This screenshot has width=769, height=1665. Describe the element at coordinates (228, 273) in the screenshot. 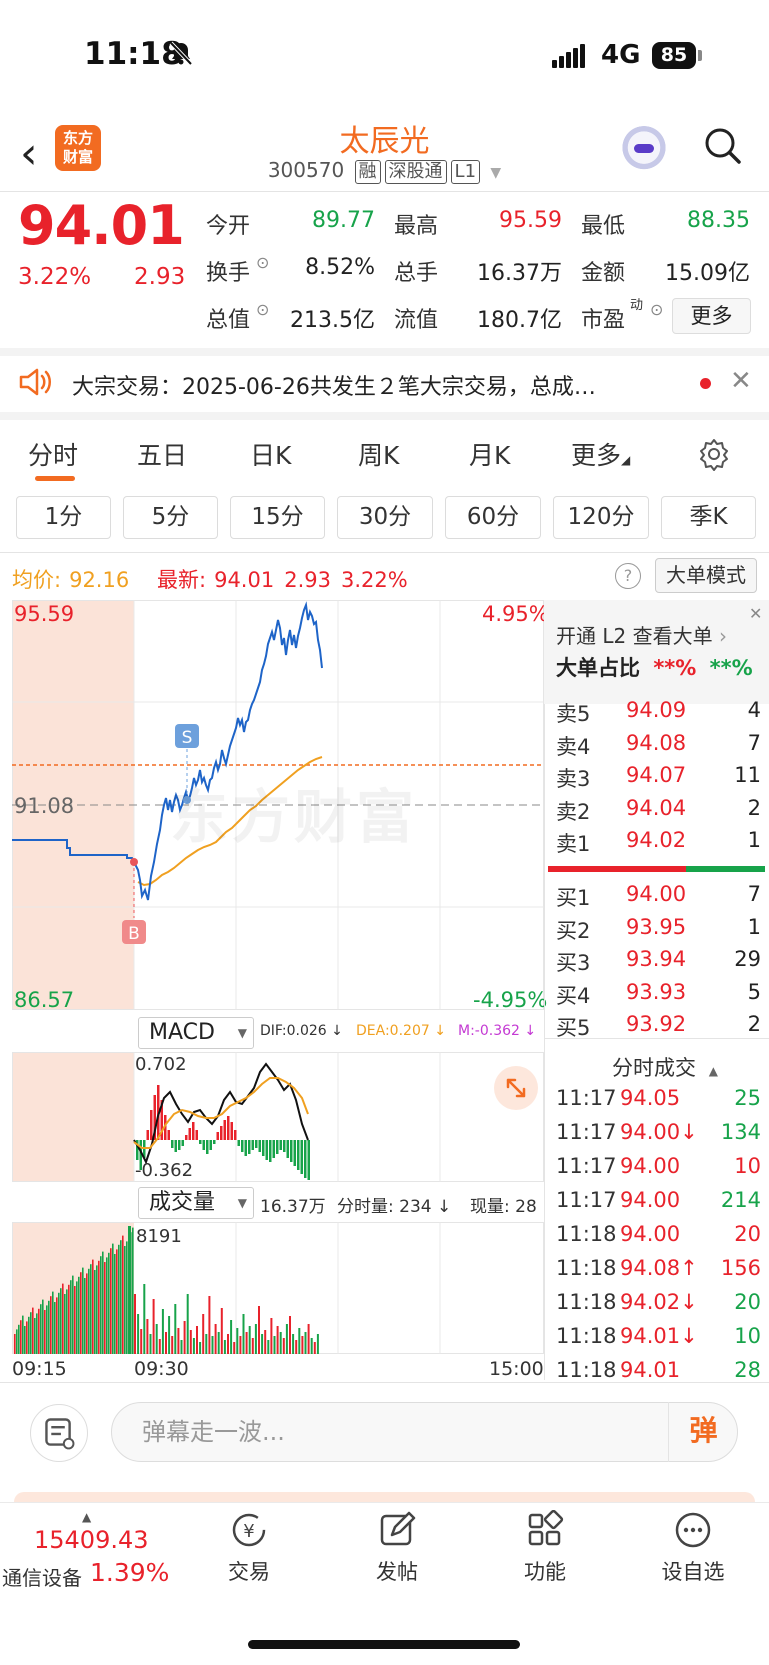

I see `quote-label-turnover: 换手` at that location.